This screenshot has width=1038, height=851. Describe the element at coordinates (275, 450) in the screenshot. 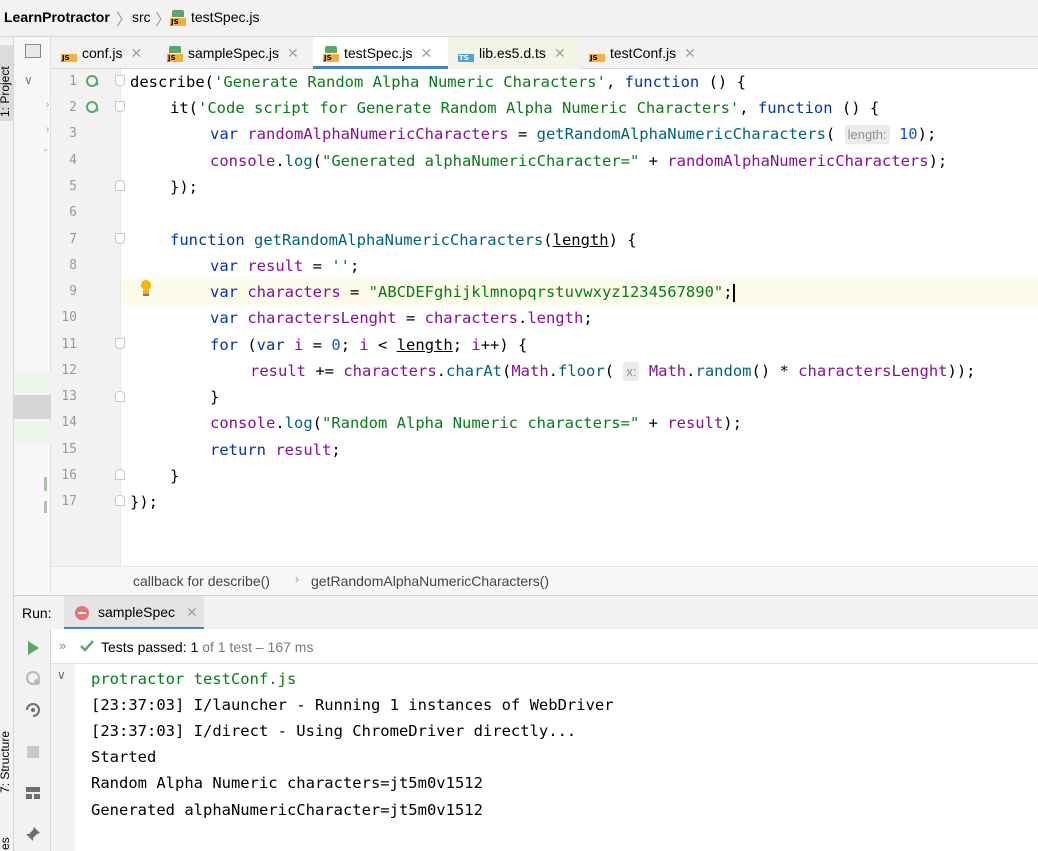

I see `code-line-15: return result;` at that location.